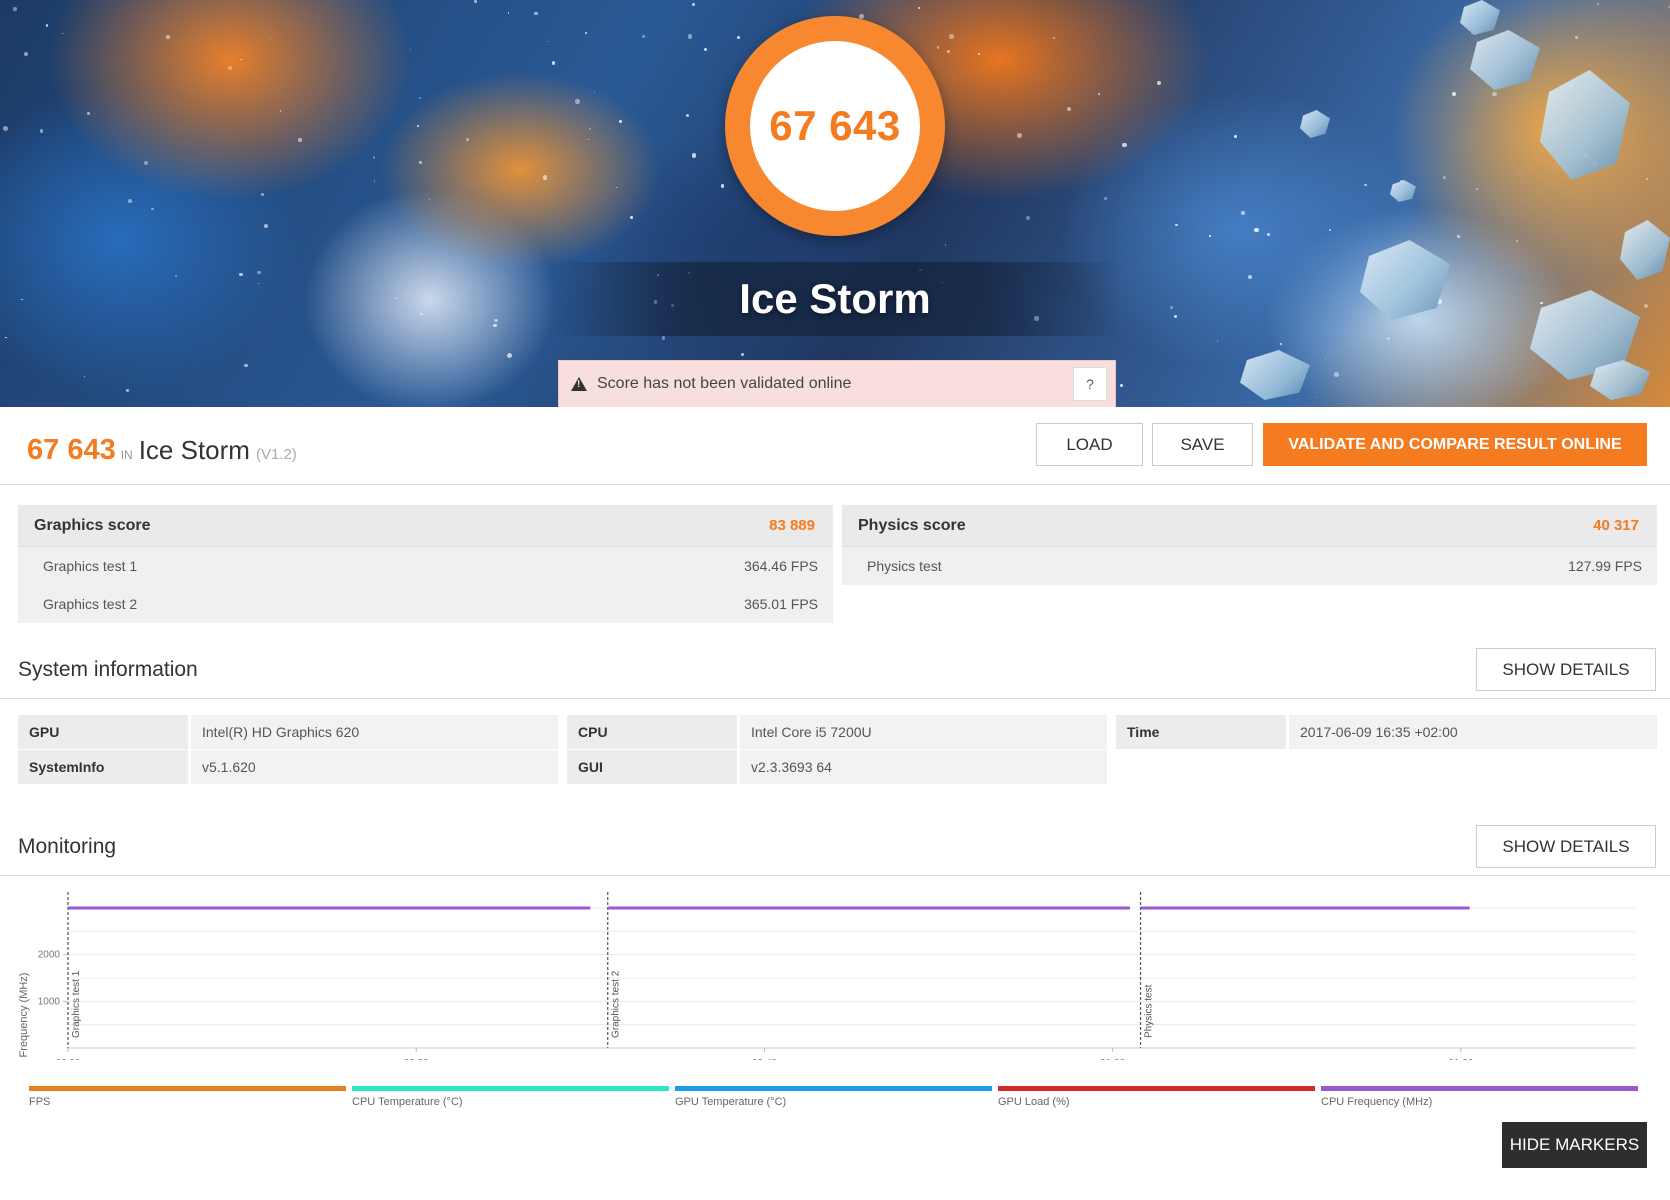 This screenshot has width=1670, height=1200. What do you see at coordinates (416, 1059) in the screenshot?
I see `x-tick-label: 00:20` at bounding box center [416, 1059].